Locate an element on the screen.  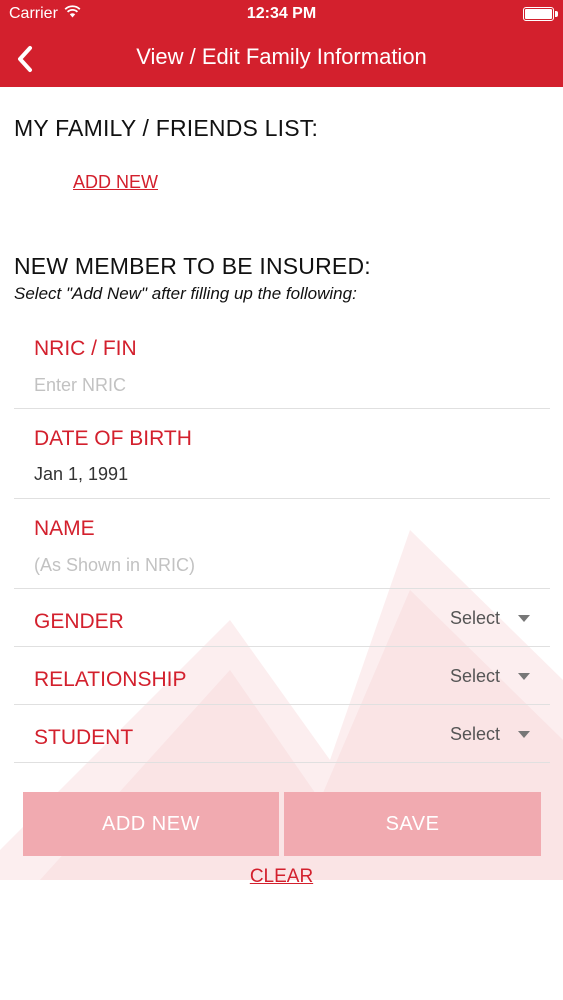
battery-icon is located at coordinates (540, 14).